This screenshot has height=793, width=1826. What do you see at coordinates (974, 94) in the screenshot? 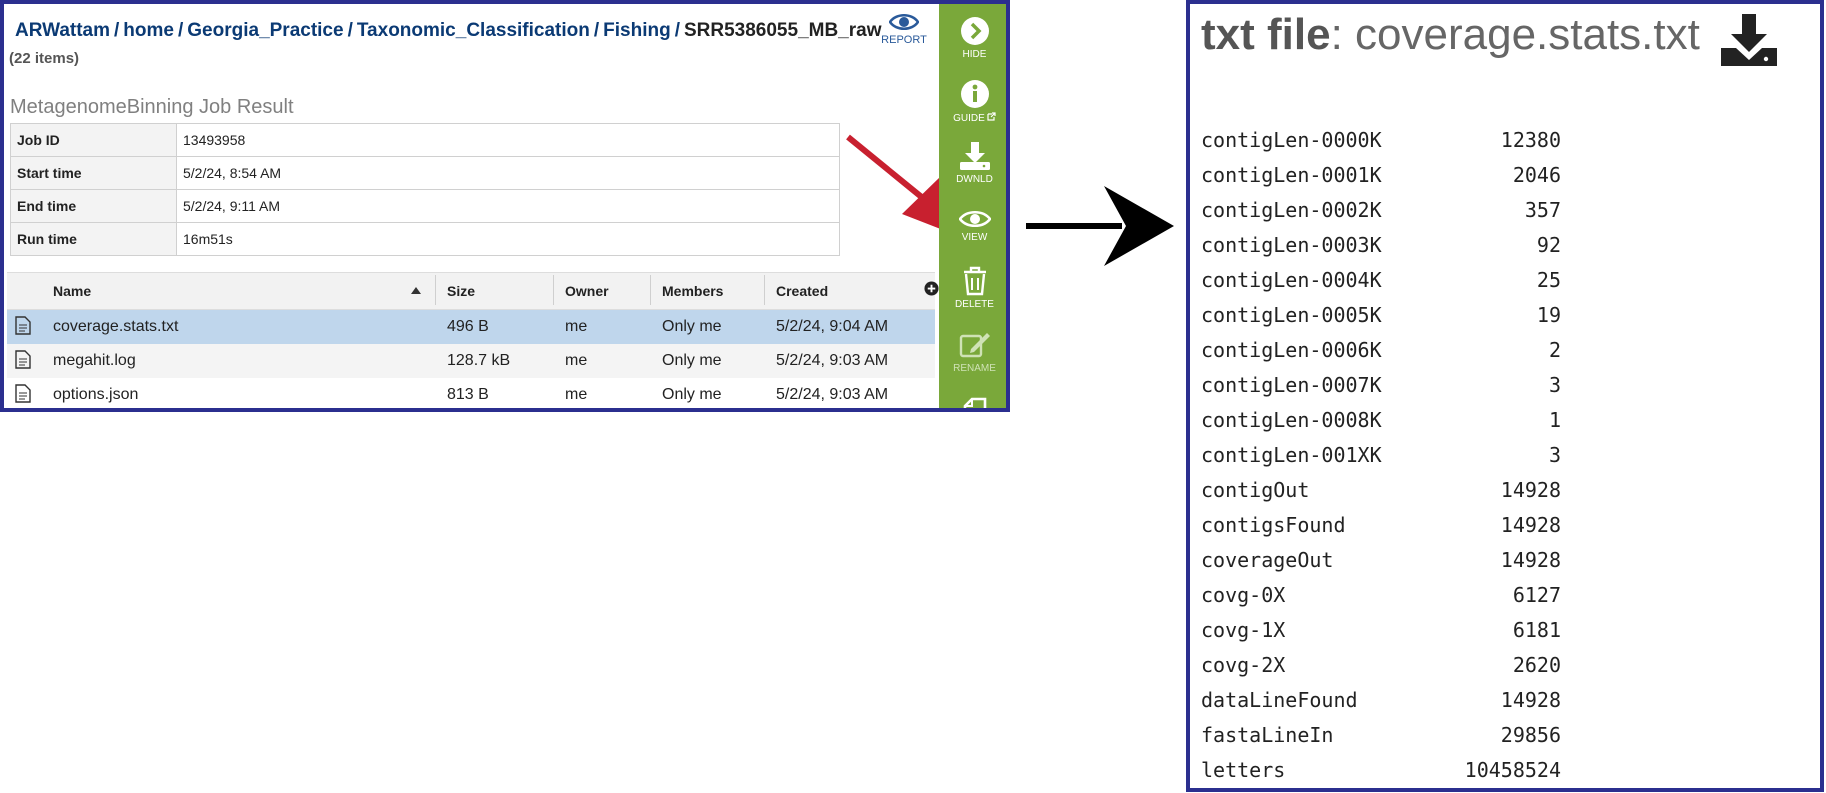
I see `info-icon` at bounding box center [974, 94].